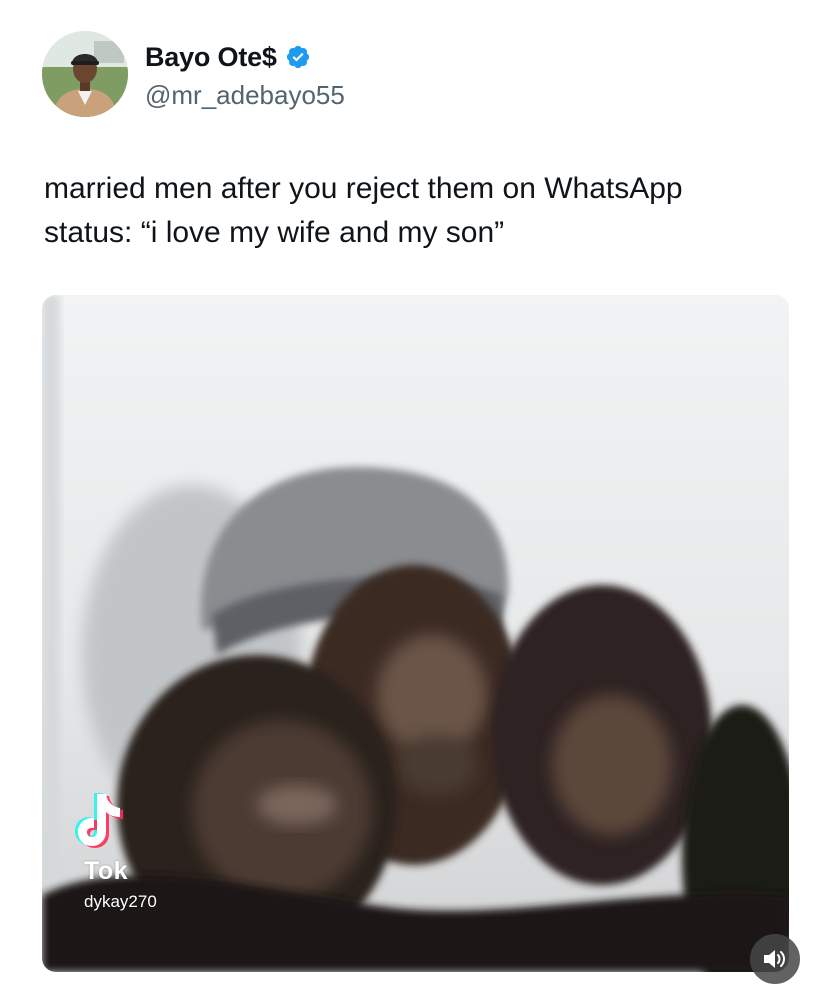 The image size is (831, 1000). Describe the element at coordinates (211, 57) in the screenshot. I see `author-display-name: Bayo Ote$` at that location.